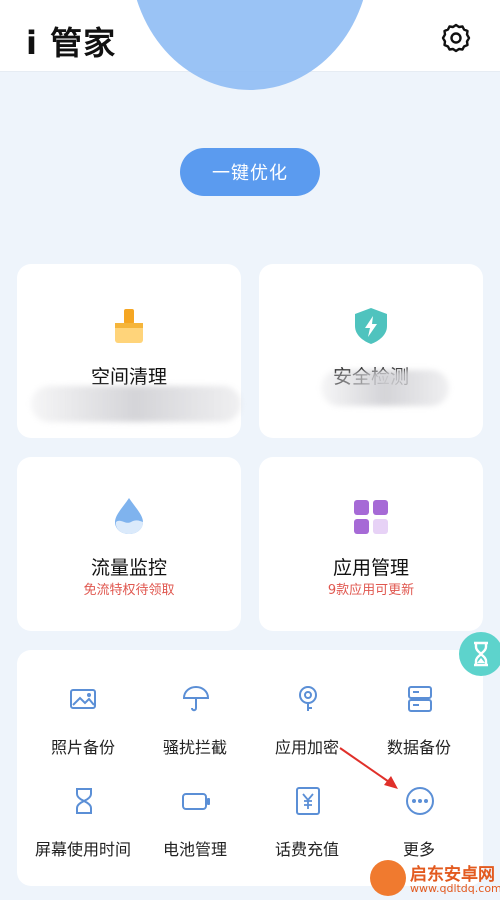 The height and width of the screenshot is (900, 500). Describe the element at coordinates (129, 515) in the screenshot. I see `water-drop-icon` at that location.